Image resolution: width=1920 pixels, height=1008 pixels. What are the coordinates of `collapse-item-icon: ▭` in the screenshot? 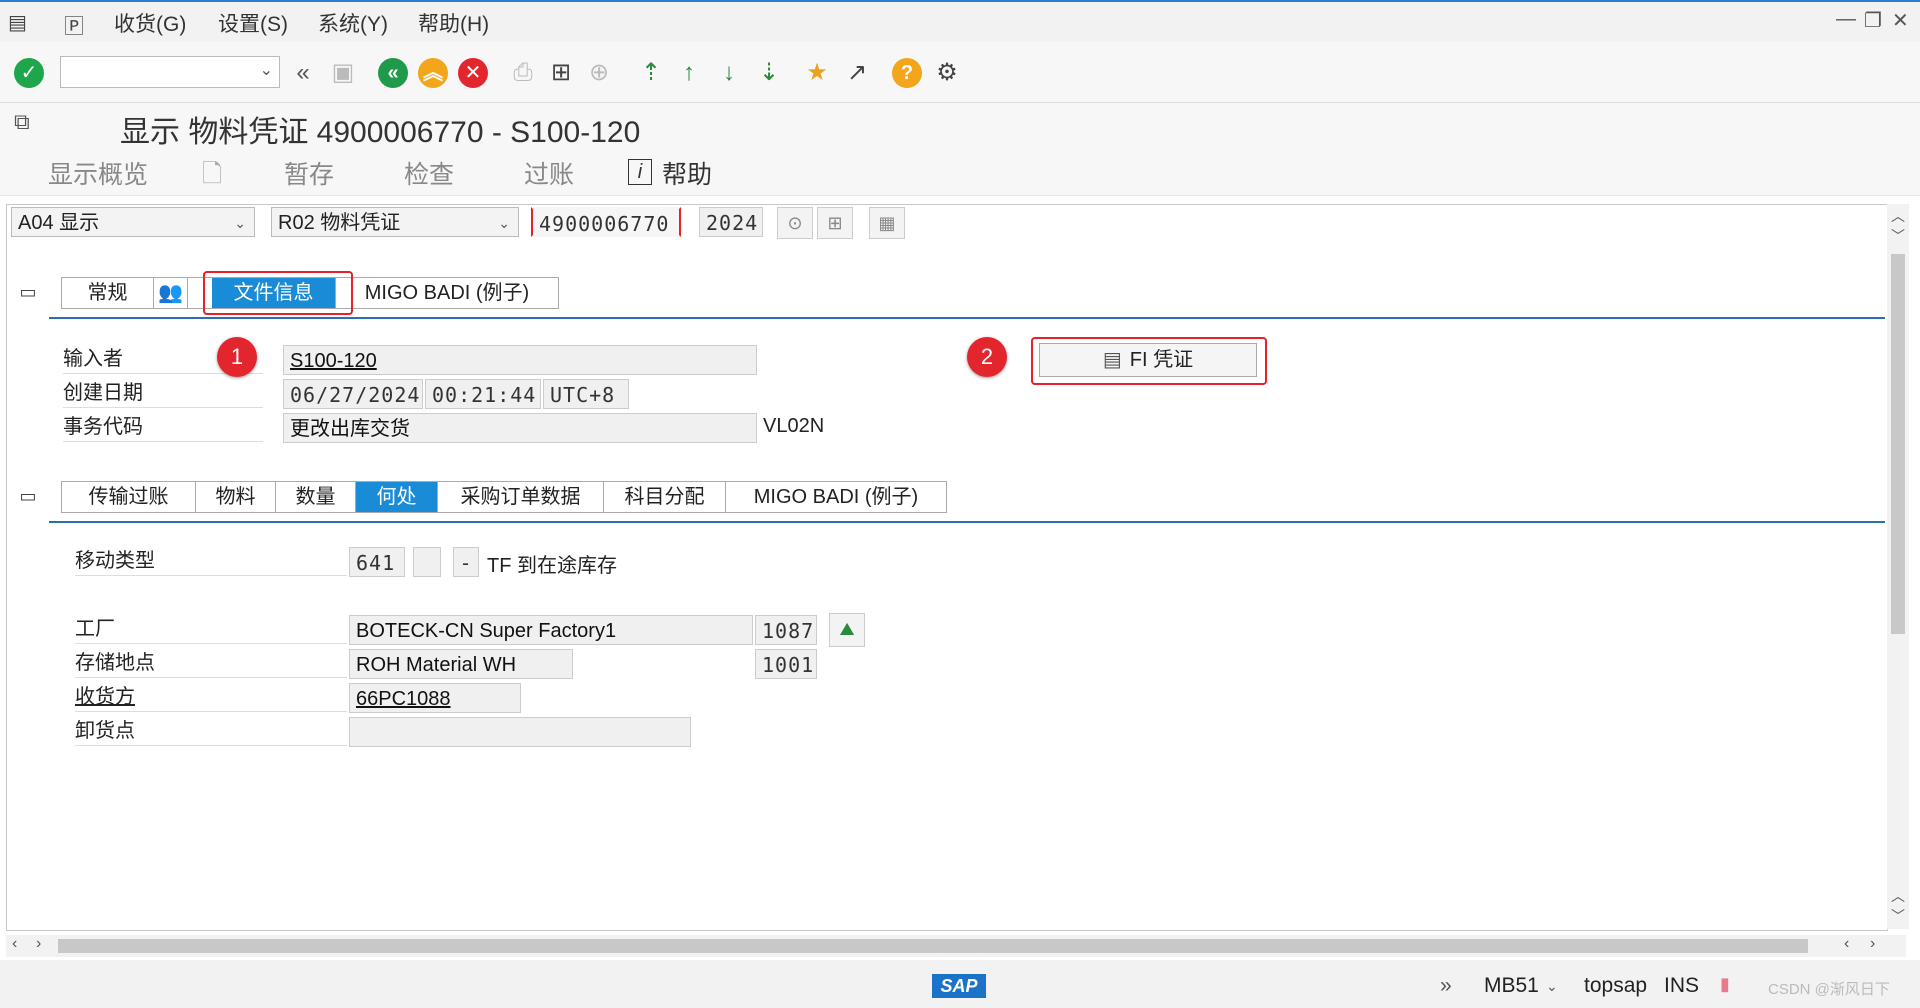 It's located at (28, 496).